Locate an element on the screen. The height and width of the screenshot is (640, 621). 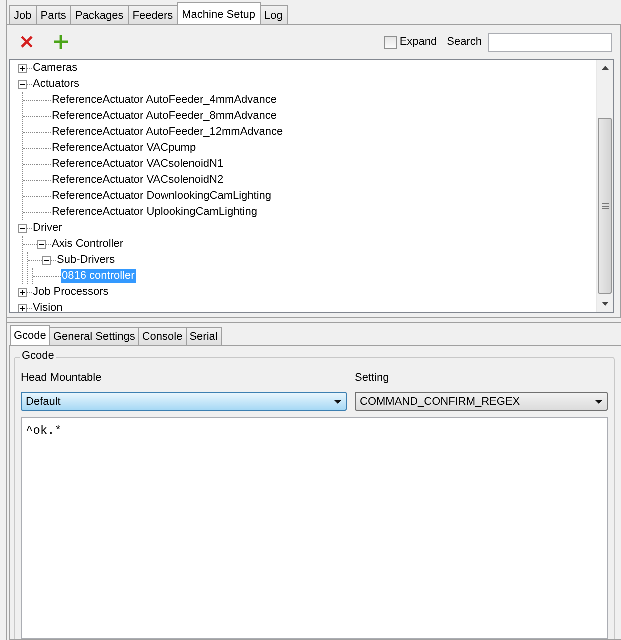
dropdown: Default is located at coordinates (184, 401).